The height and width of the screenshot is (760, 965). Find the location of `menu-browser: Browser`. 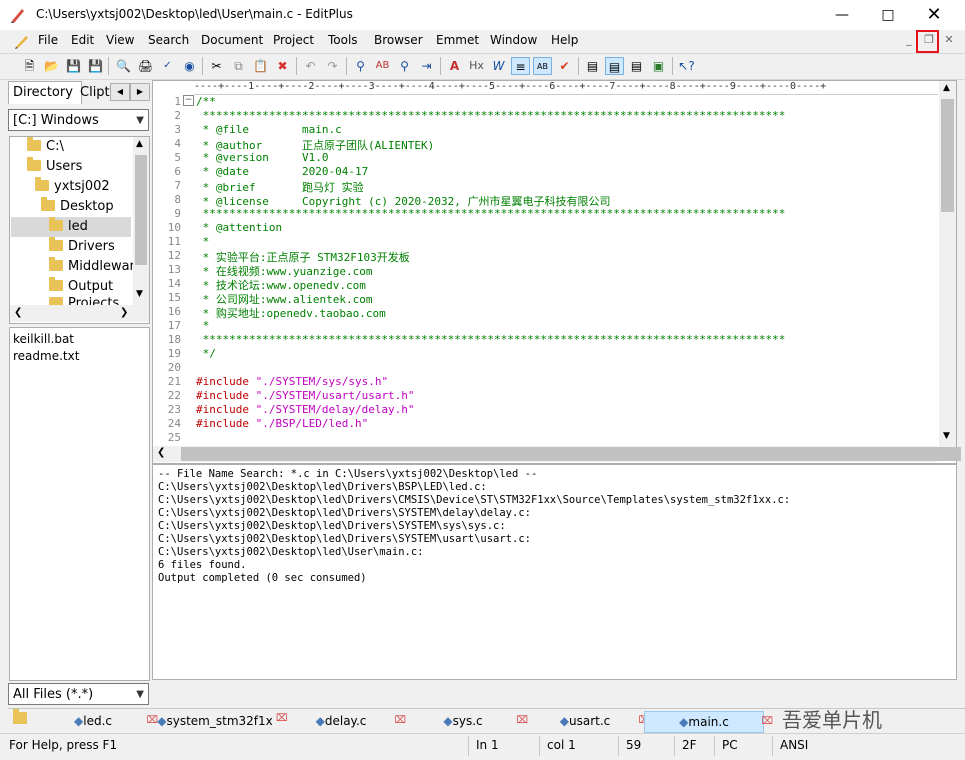

menu-browser: Browser is located at coordinates (398, 40).